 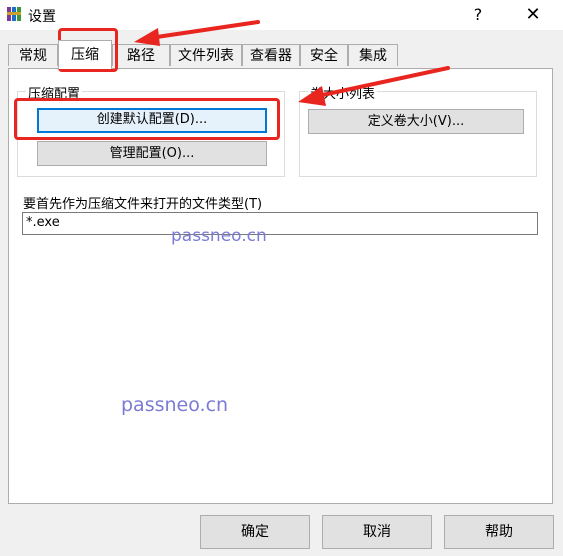 What do you see at coordinates (206, 55) in the screenshot?
I see `tab-file-list: 文件列表` at bounding box center [206, 55].